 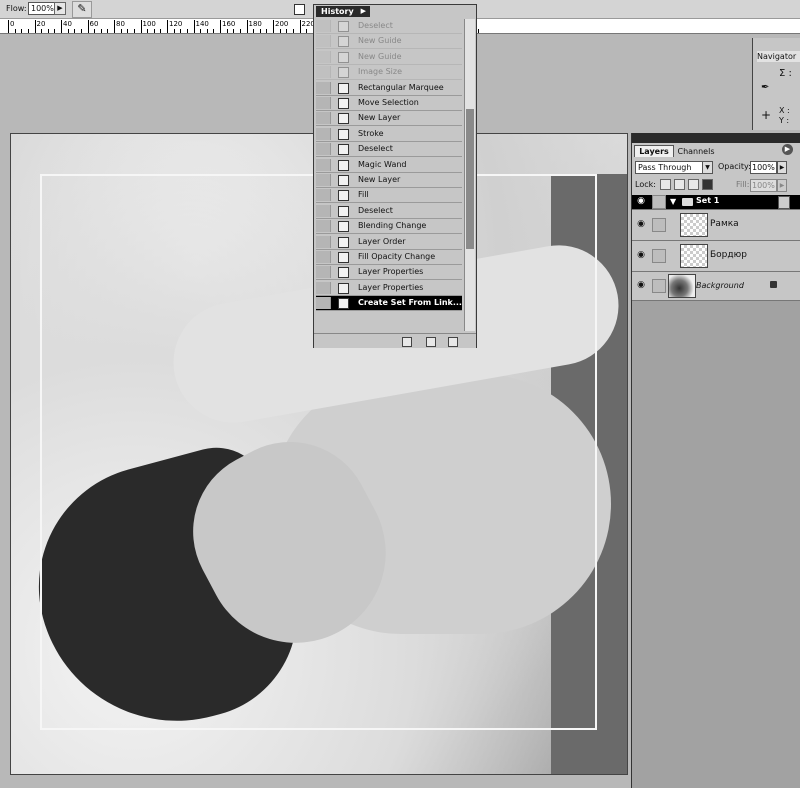 I want to click on history-item-label: Fill, so click(x=363, y=195).